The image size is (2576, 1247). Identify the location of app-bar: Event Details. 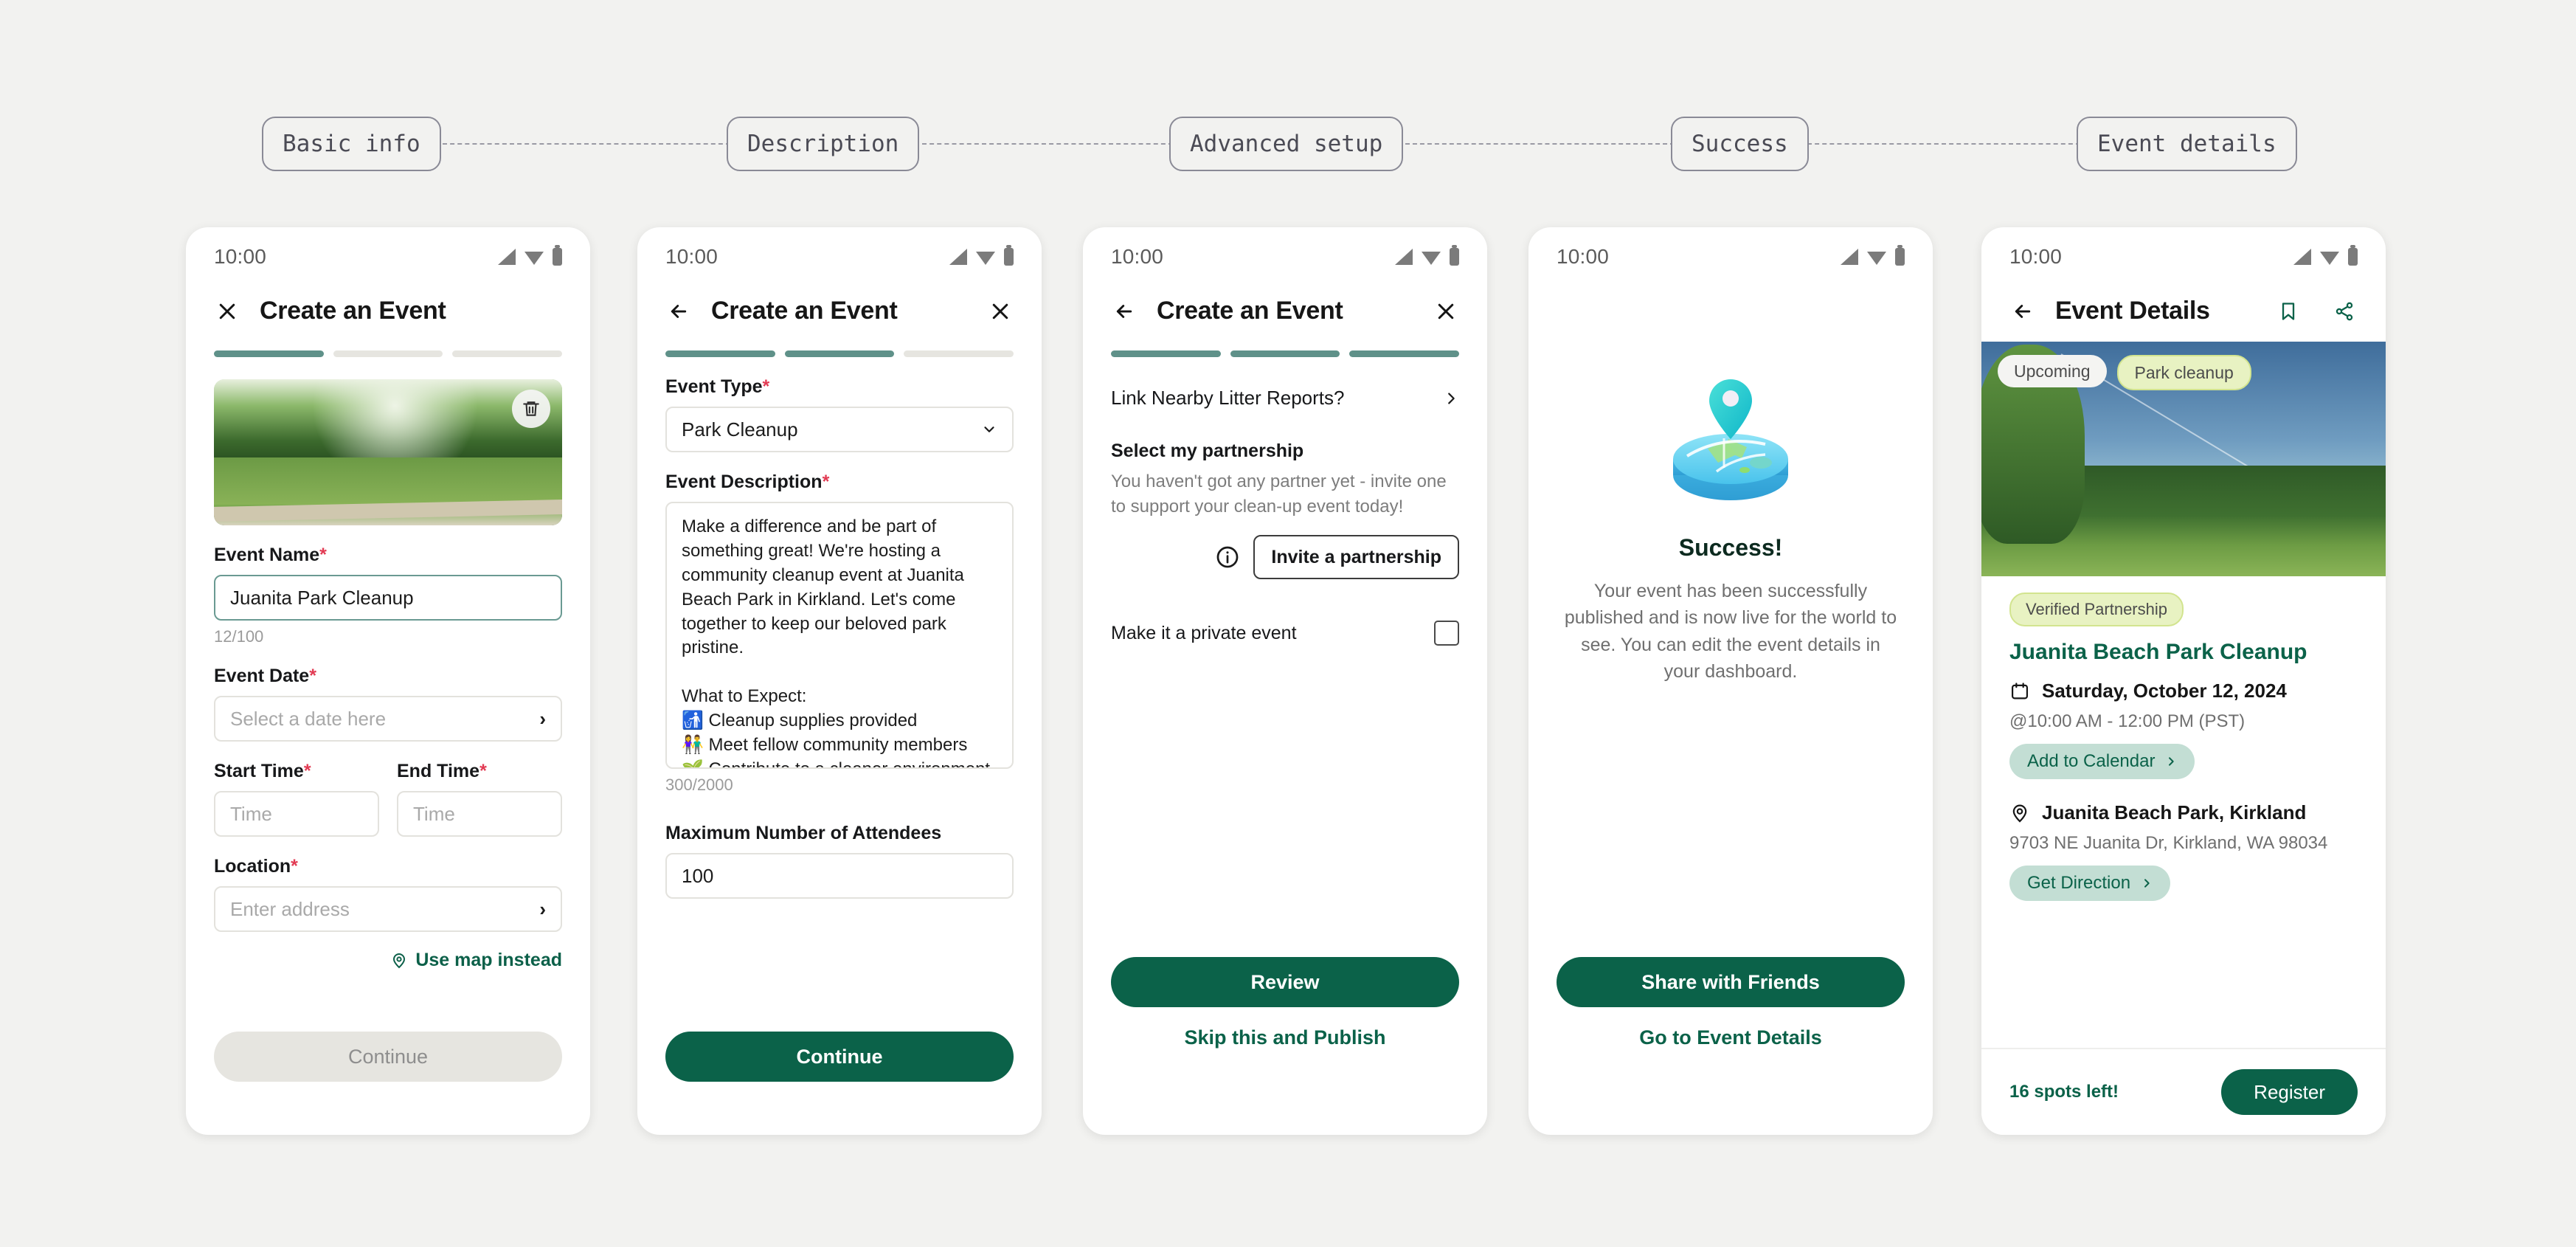
(2184, 300).